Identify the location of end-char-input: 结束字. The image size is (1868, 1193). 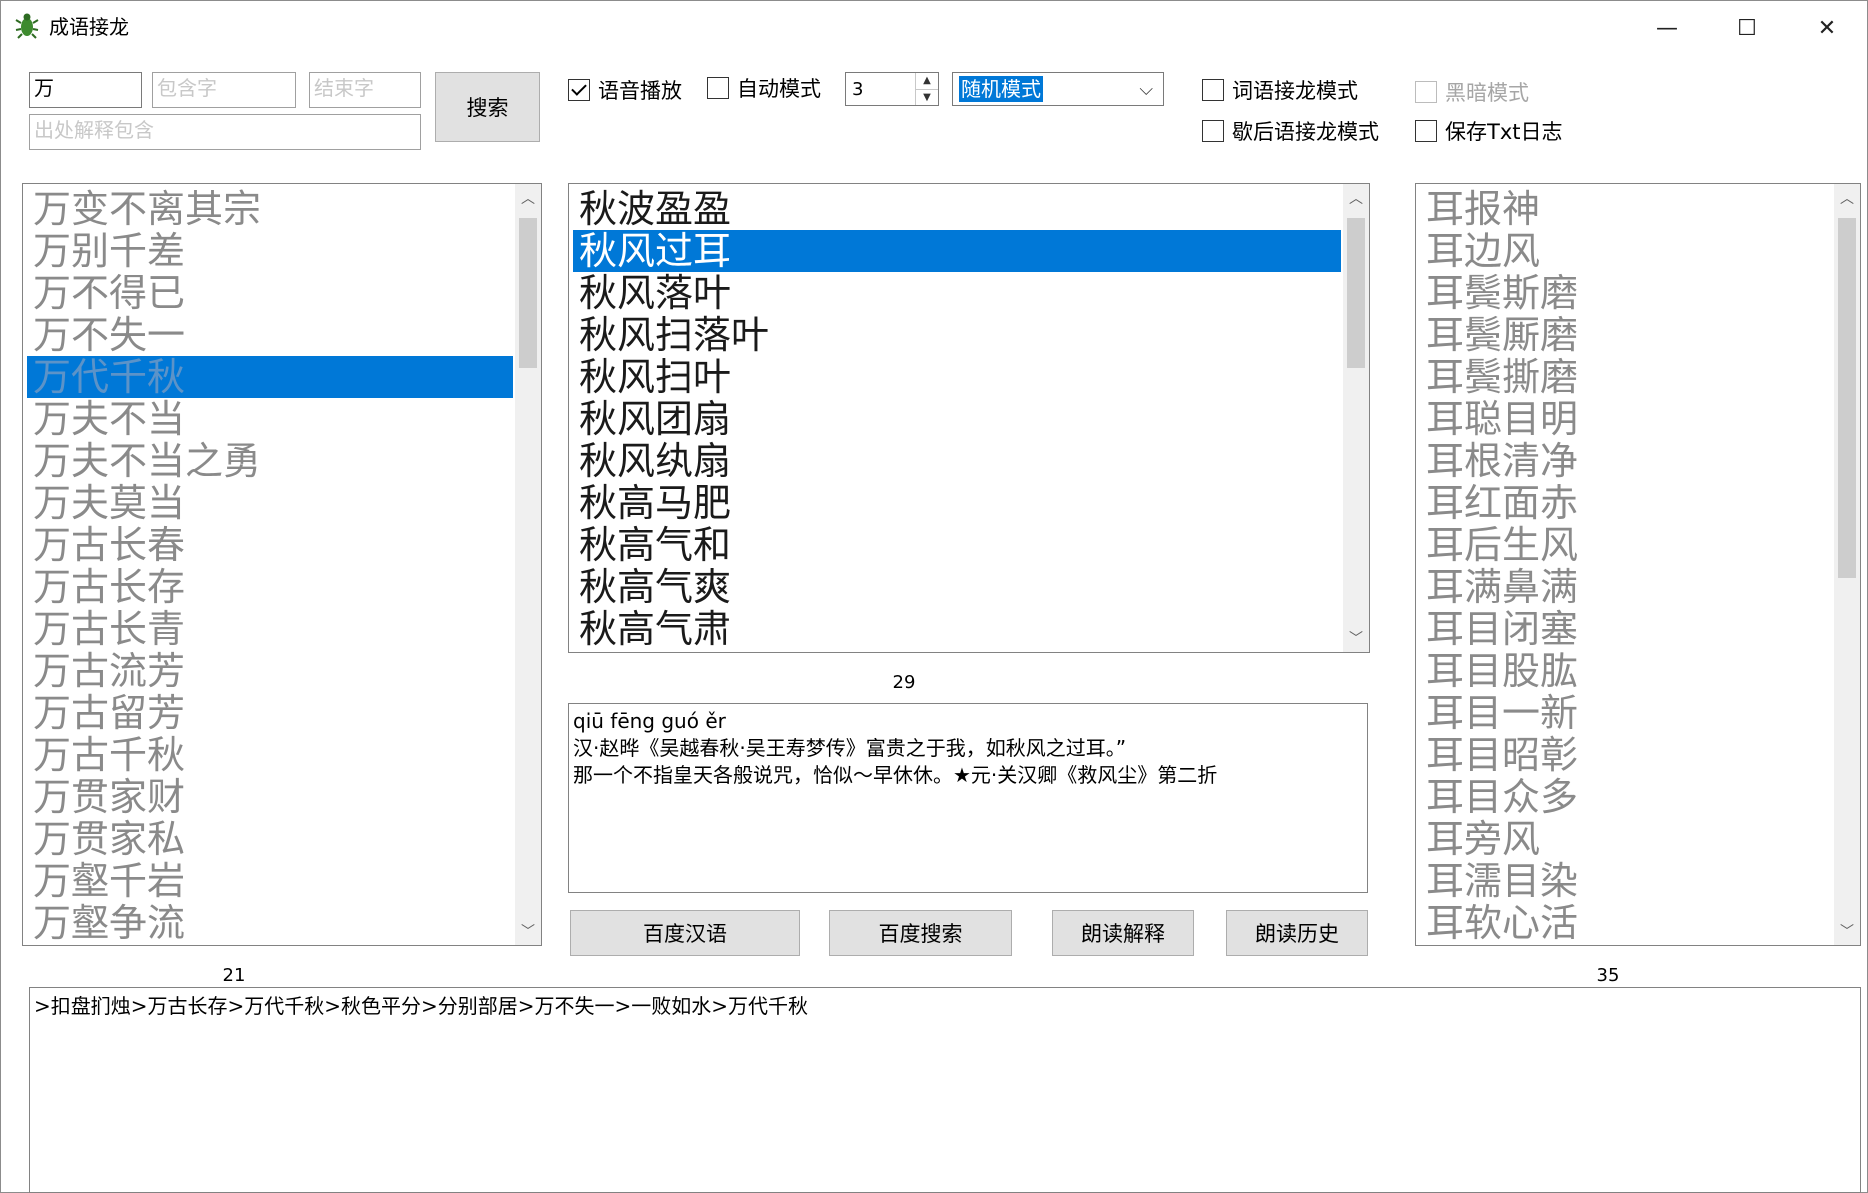
(365, 90).